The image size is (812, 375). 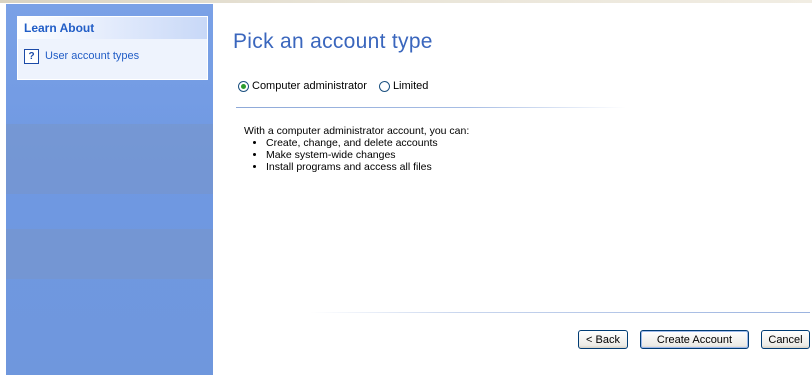 I want to click on help-icon: ?, so click(x=31, y=56).